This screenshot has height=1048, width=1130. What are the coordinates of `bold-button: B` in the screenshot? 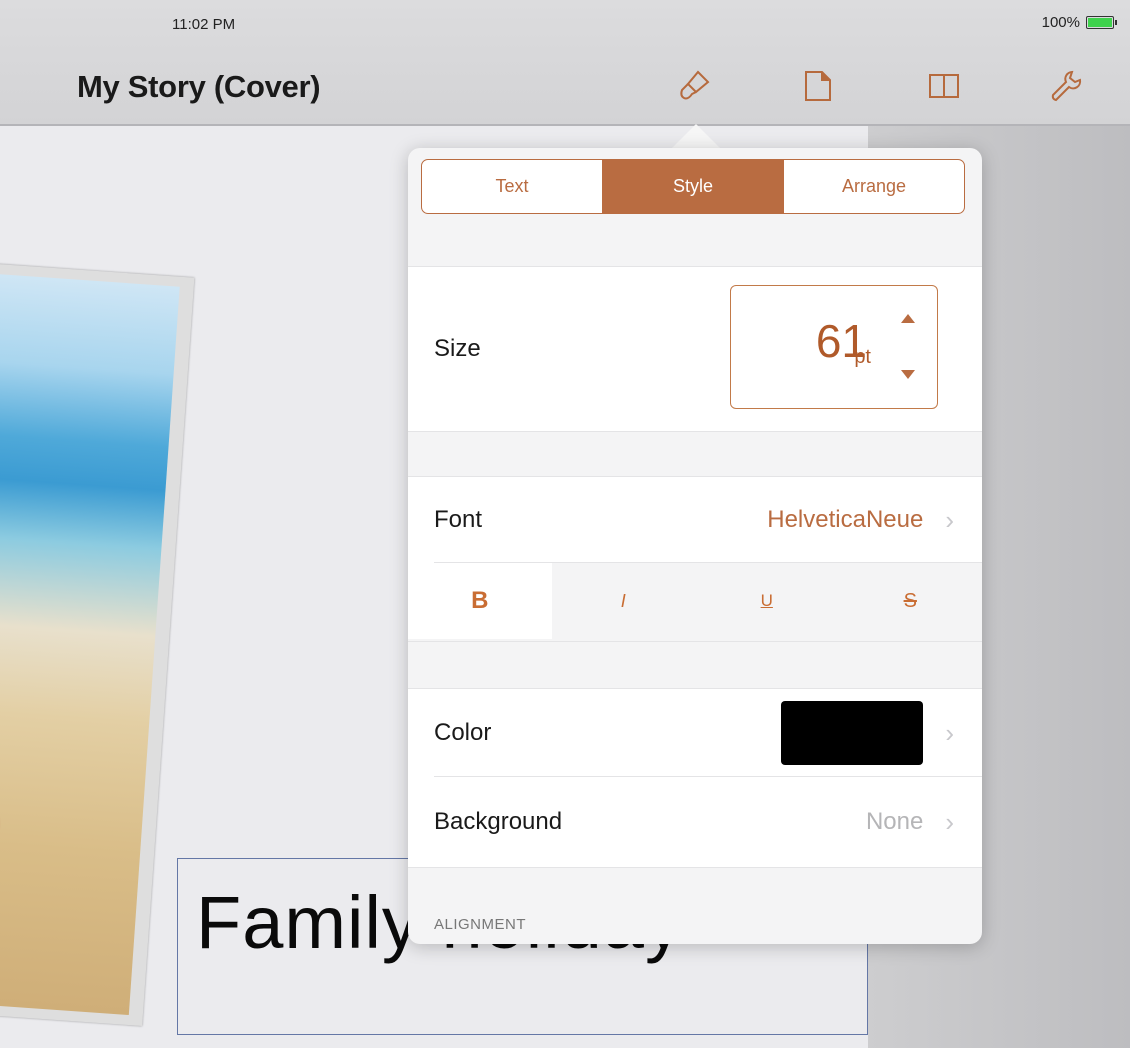 It's located at (480, 601).